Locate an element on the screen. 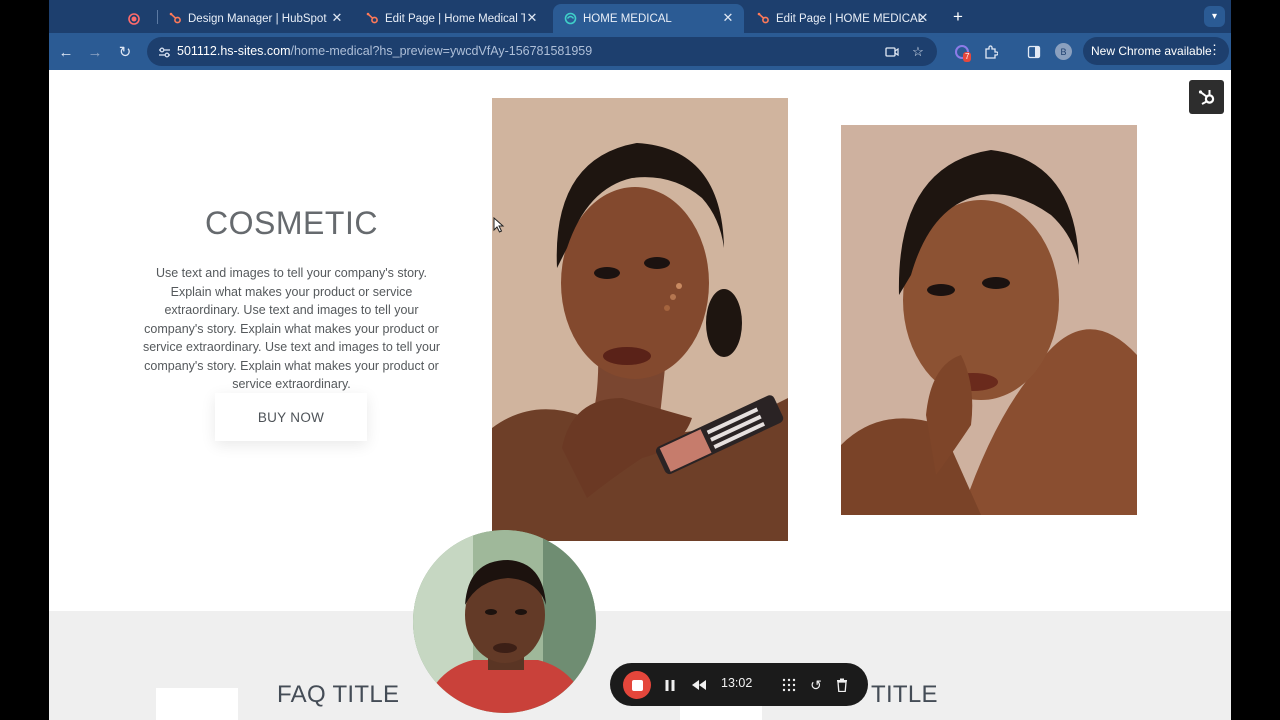 Image resolution: width=1280 pixels, height=720 pixels. forward-button: → is located at coordinates (95, 52).